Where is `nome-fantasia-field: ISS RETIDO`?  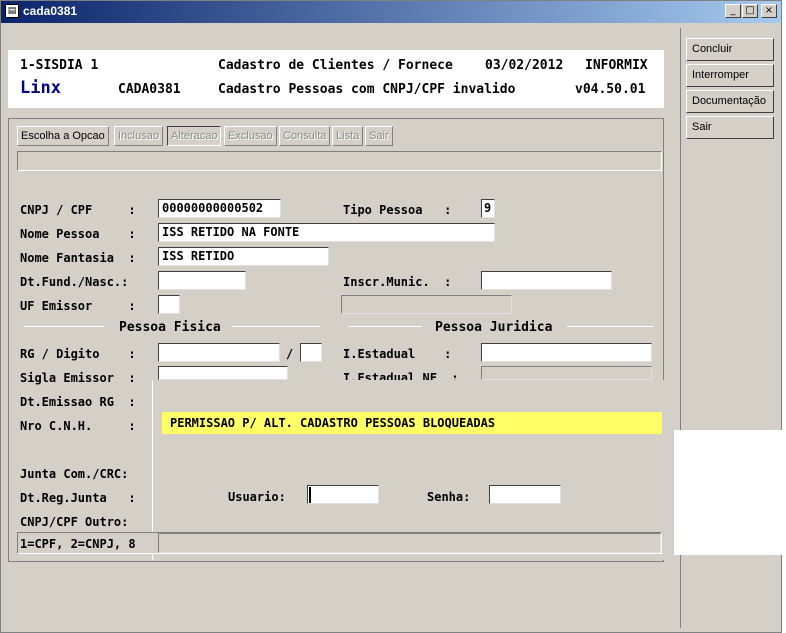
nome-fantasia-field: ISS RETIDO is located at coordinates (243, 256).